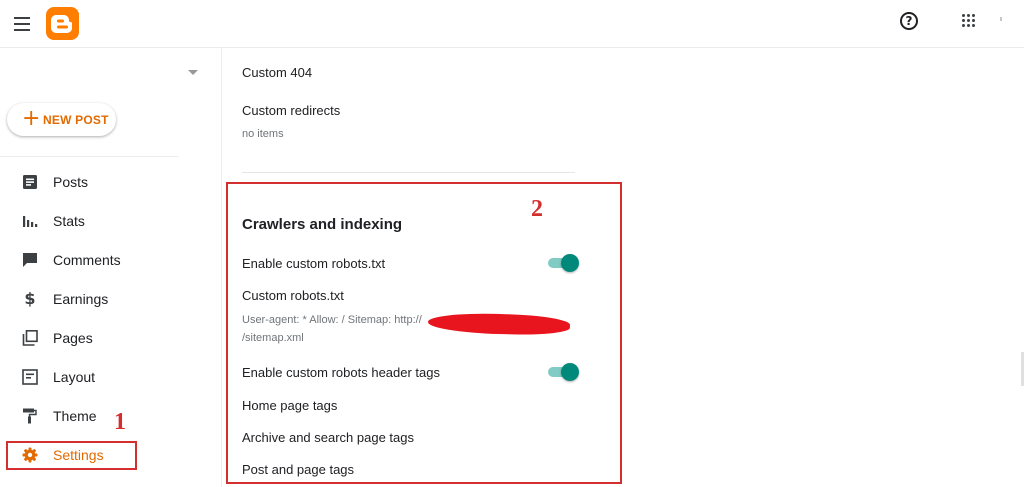 The image size is (1024, 487). Describe the element at coordinates (73, 338) in the screenshot. I see `sidebar-item-label: Pages` at that location.